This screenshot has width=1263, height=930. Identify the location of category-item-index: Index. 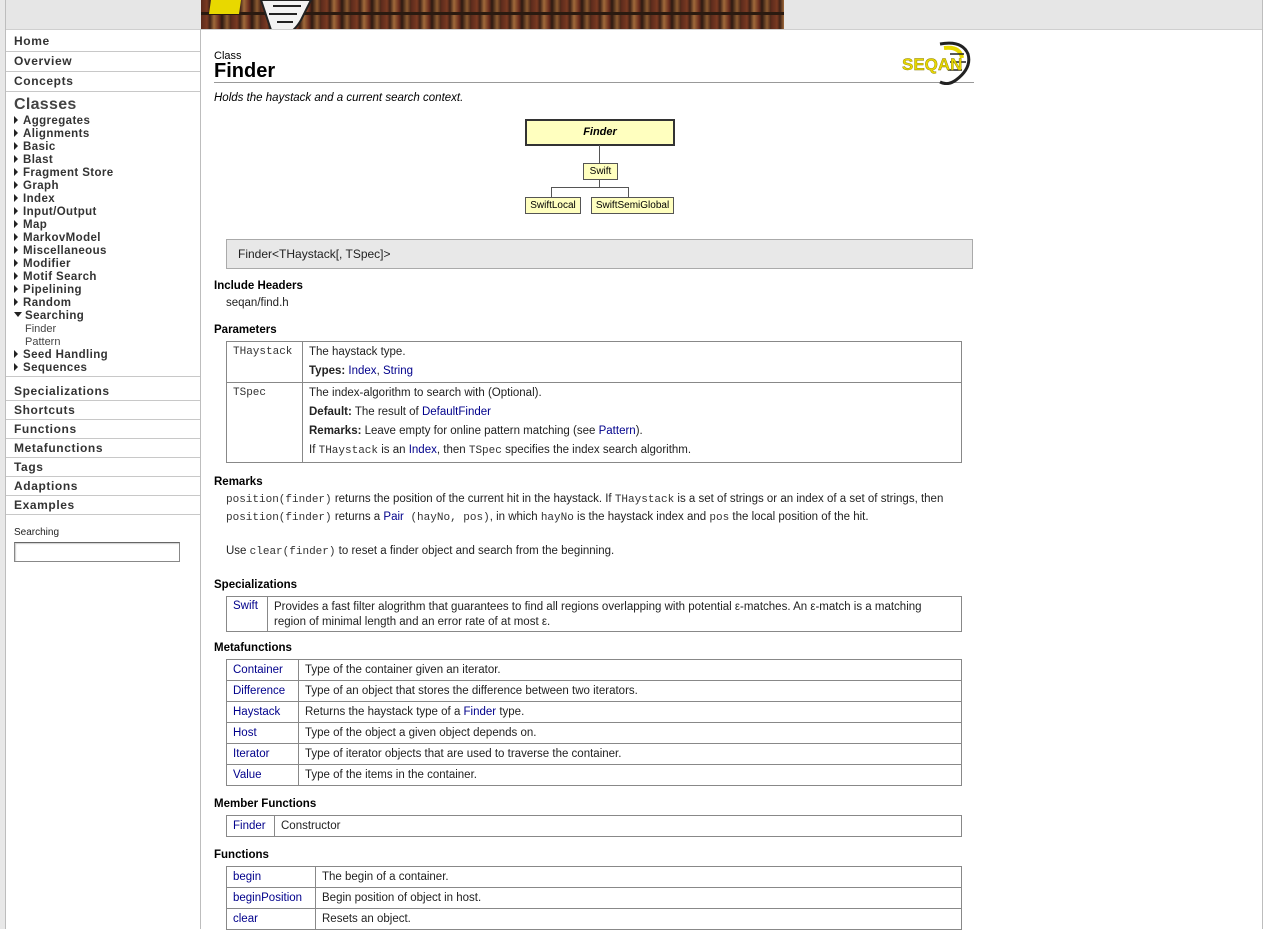
(103, 199).